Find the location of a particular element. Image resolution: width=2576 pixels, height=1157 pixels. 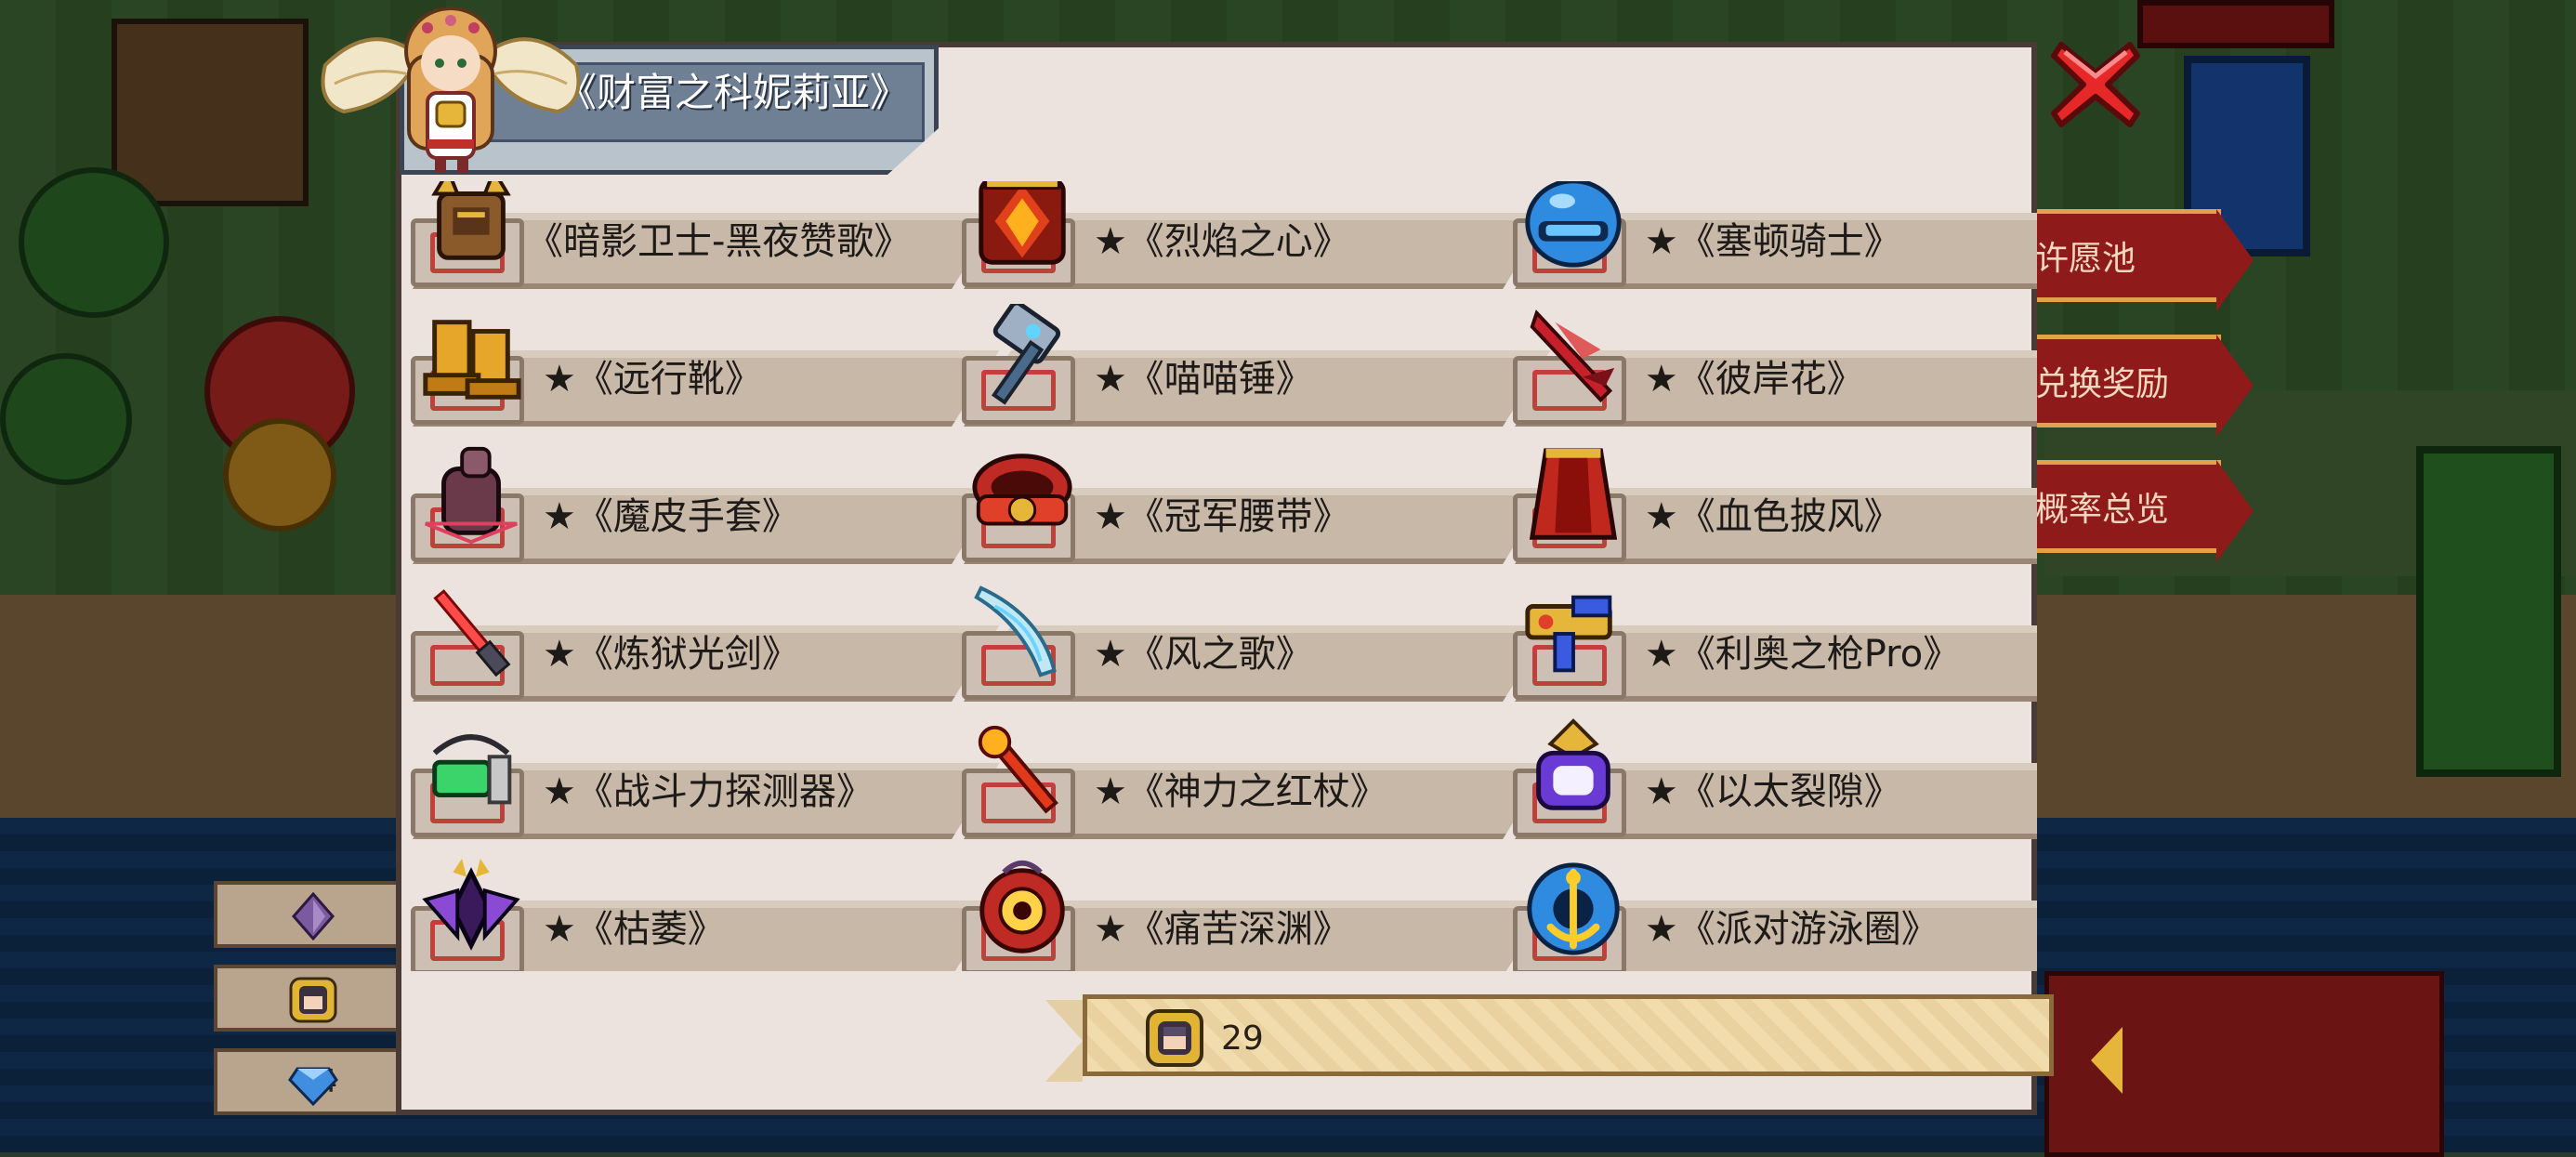

item-cell: ★《彼岸花》 is located at coordinates (1772, 365).